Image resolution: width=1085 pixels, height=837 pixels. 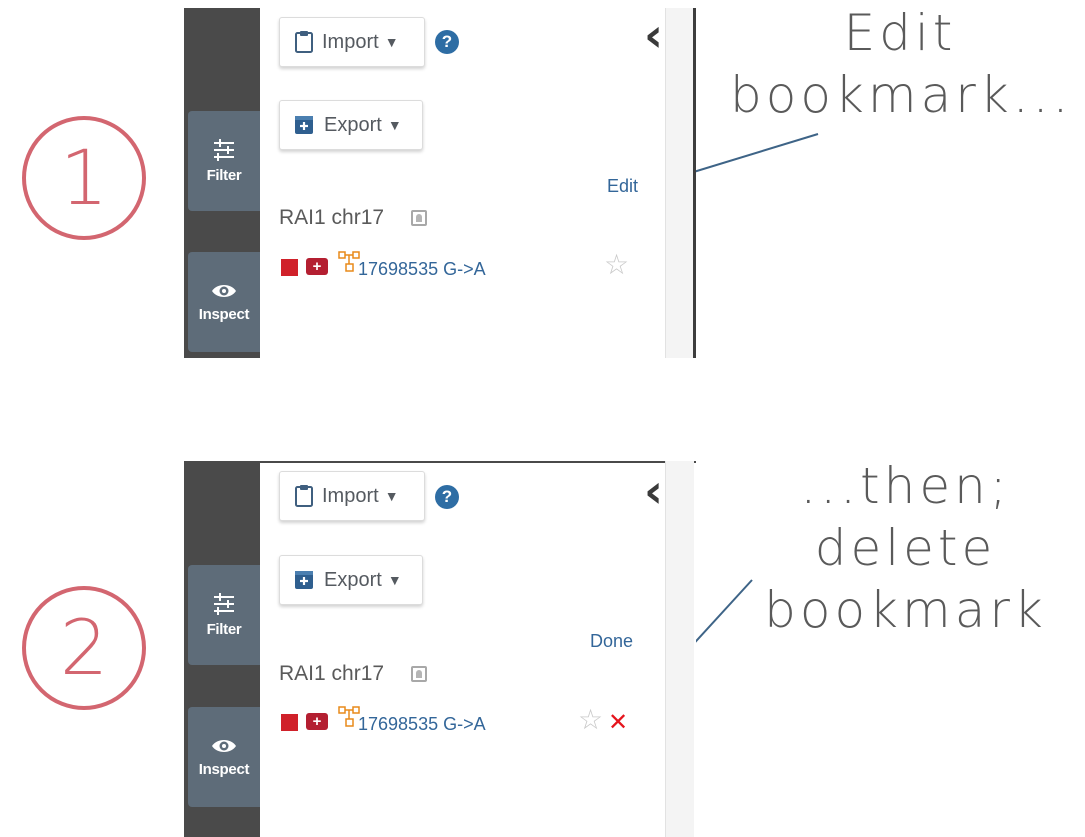 I want to click on done-link: Done, so click(x=611, y=641).